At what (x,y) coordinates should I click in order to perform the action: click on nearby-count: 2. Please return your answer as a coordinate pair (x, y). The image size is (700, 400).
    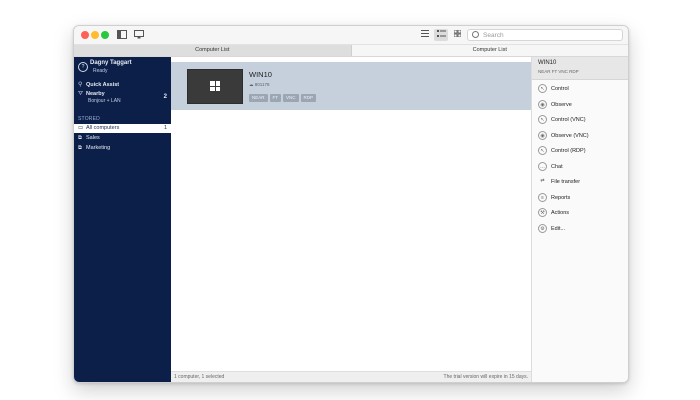
    Looking at the image, I should click on (165, 97).